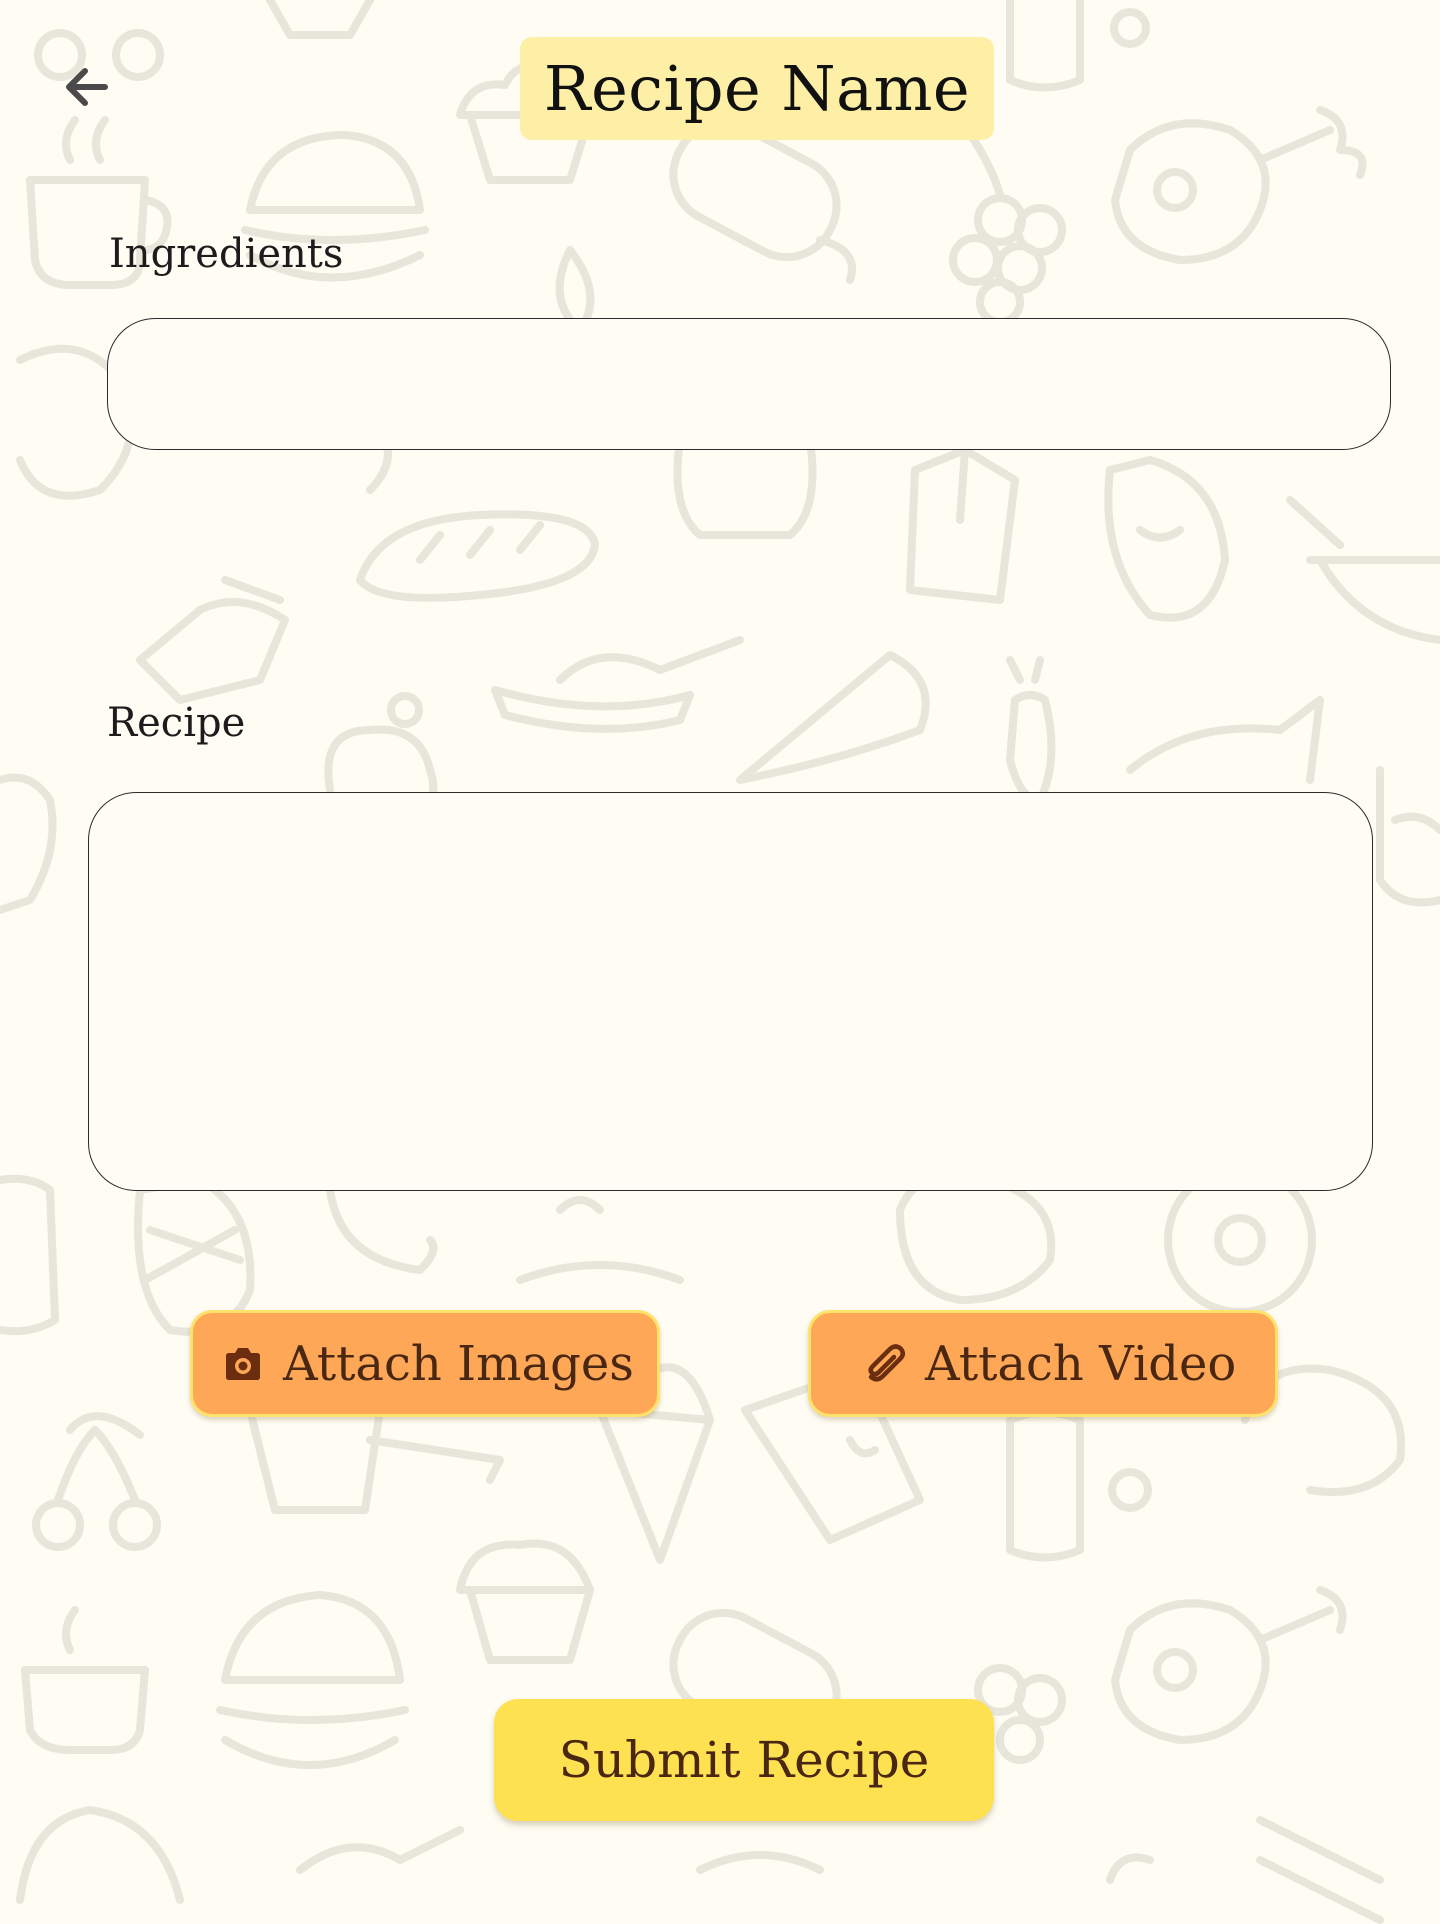  What do you see at coordinates (176, 723) in the screenshot?
I see `recipe-label: Recipe` at bounding box center [176, 723].